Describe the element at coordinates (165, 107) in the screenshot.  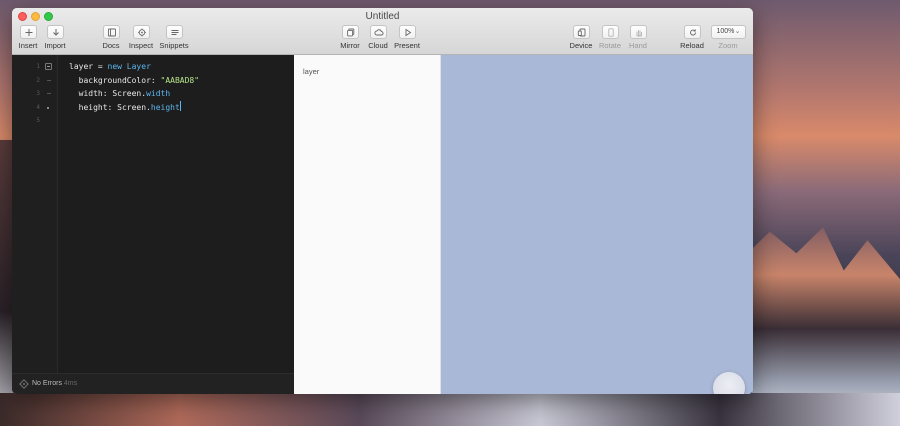
I see `code-property: height` at that location.